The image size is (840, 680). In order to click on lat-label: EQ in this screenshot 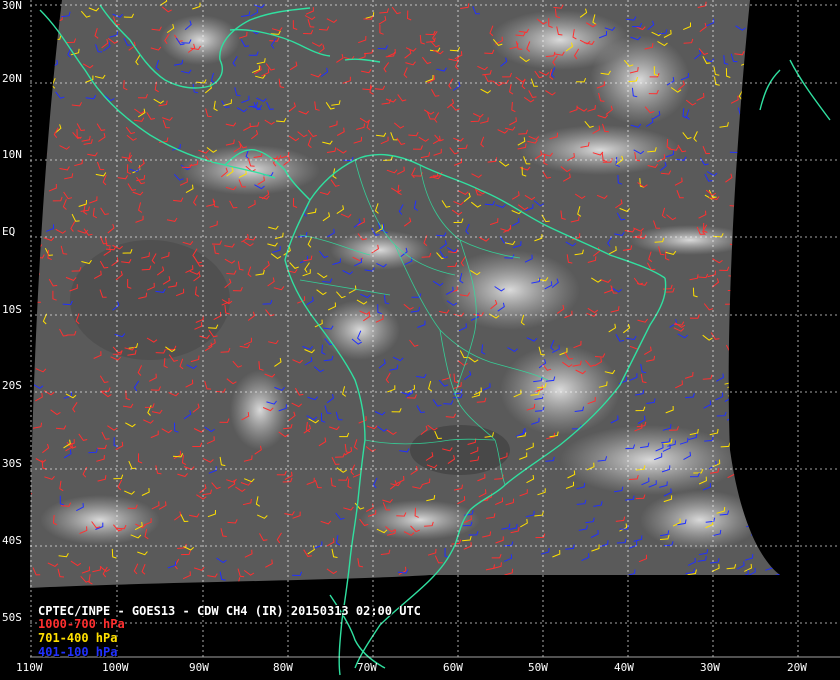, I will do `click(9, 231)`.